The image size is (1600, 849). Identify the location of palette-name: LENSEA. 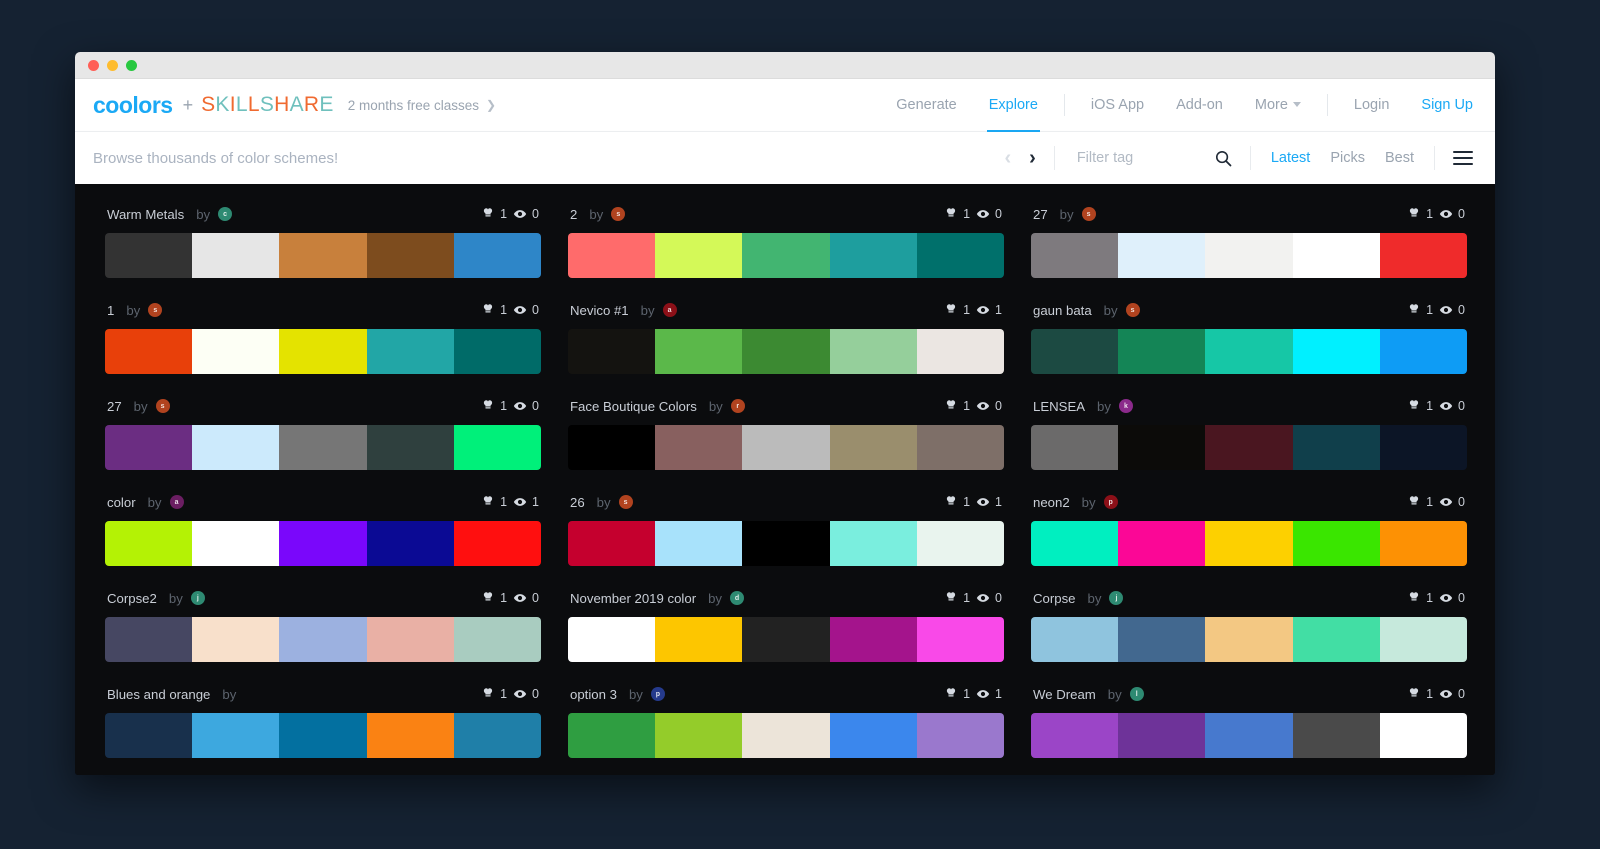
(1059, 406).